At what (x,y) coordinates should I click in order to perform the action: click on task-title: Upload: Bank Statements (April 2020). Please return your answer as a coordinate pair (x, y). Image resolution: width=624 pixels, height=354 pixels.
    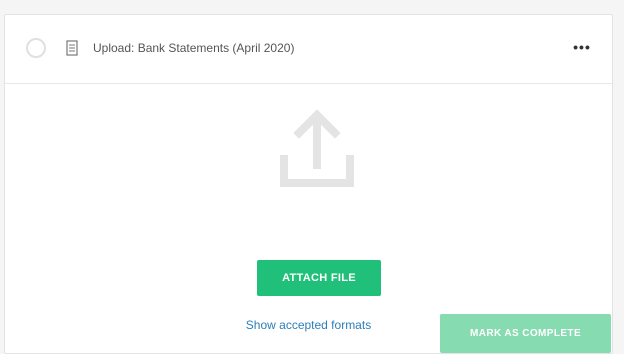
    Looking at the image, I should click on (194, 48).